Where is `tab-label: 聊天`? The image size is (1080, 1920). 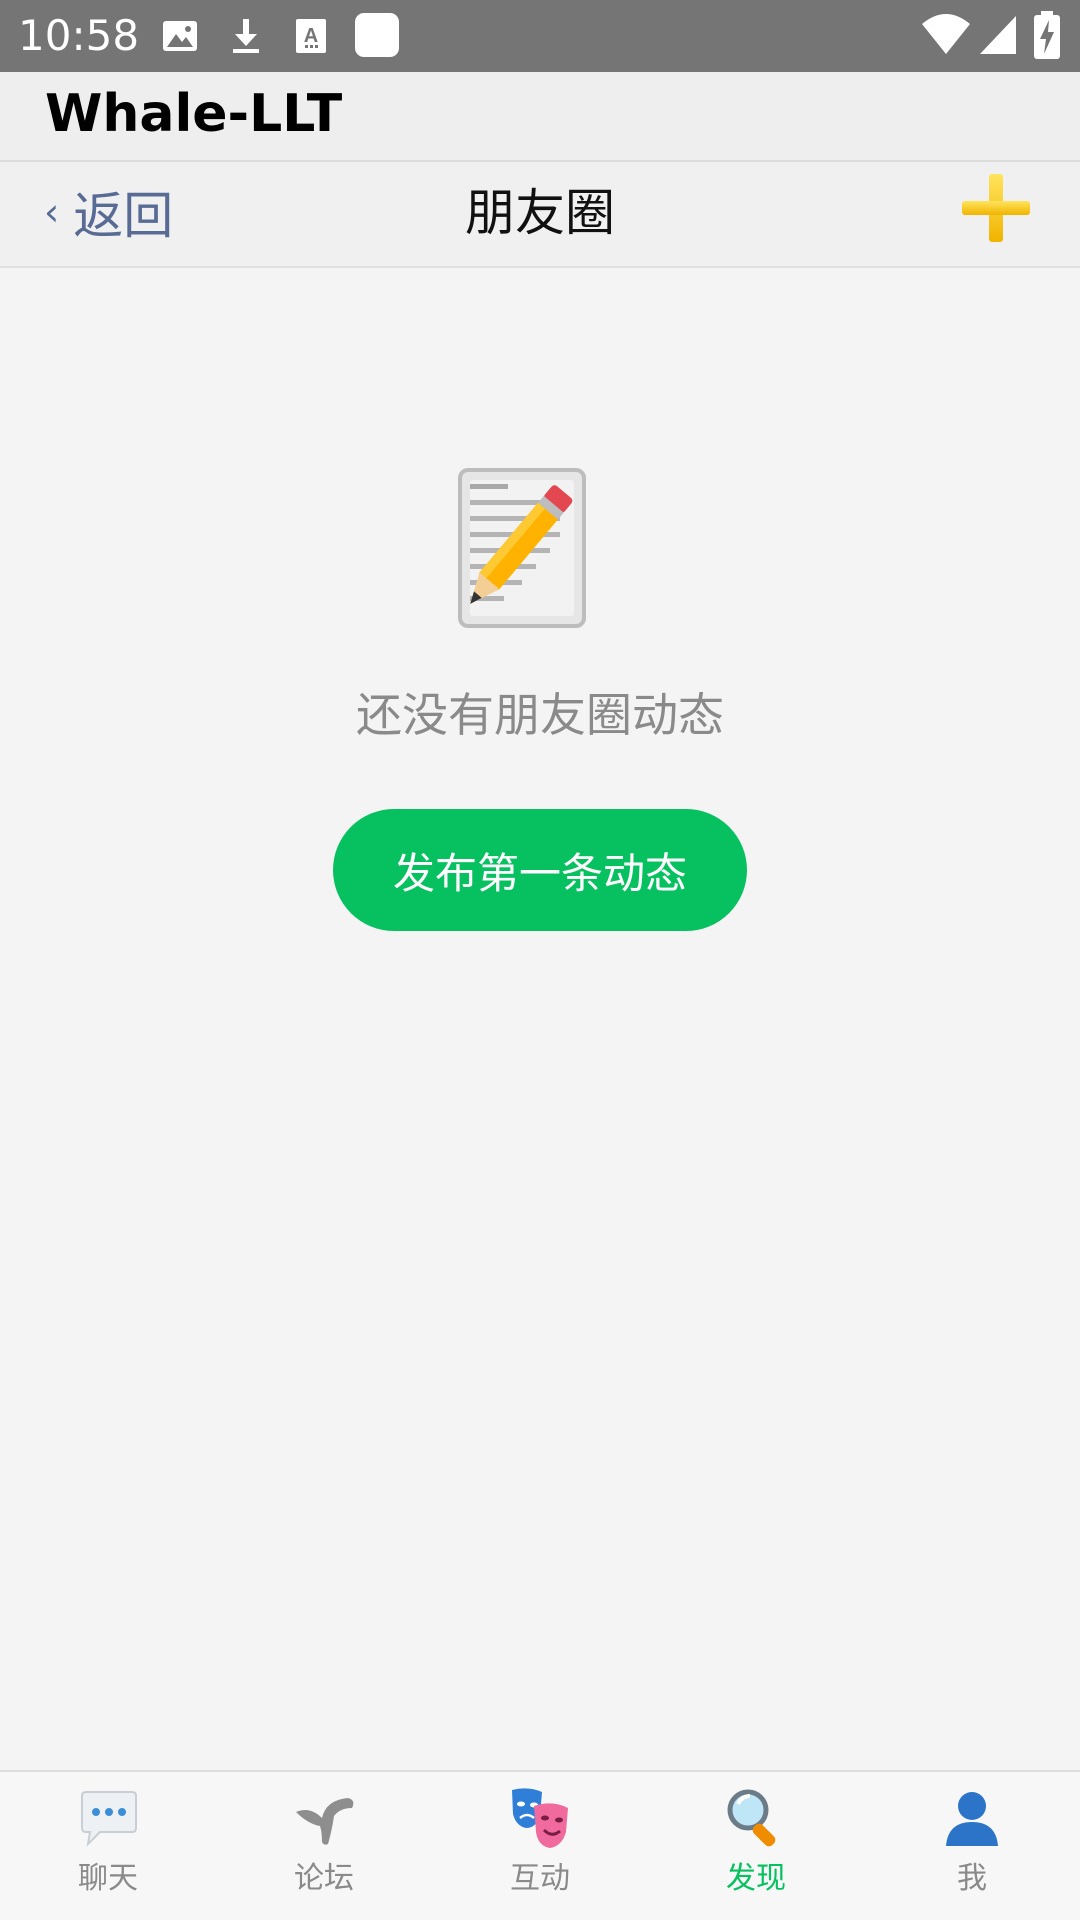 tab-label: 聊天 is located at coordinates (108, 1878).